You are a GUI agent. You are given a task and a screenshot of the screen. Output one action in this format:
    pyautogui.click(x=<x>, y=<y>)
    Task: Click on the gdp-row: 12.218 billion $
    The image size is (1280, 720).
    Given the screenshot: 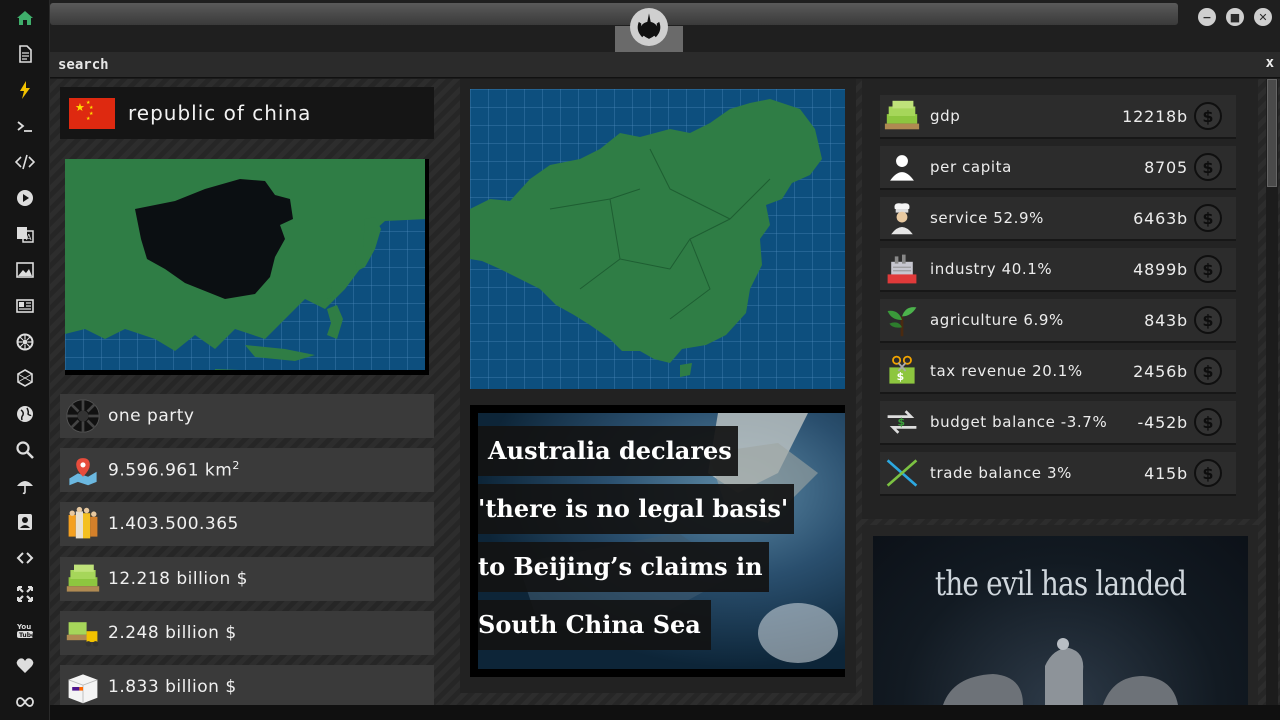 What is the action you would take?
    pyautogui.click(x=247, y=579)
    